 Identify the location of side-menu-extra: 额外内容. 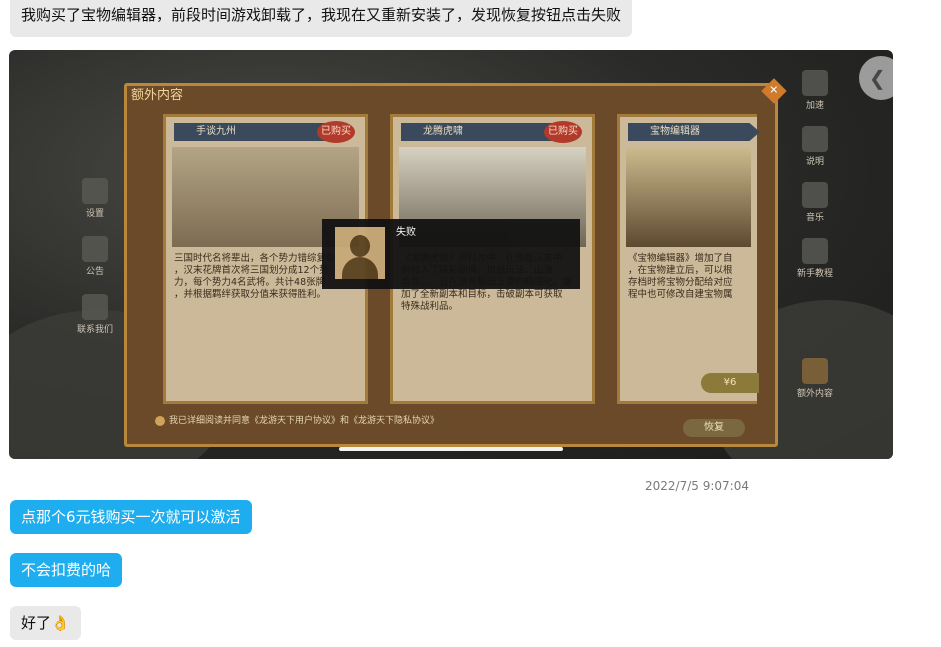
(815, 378).